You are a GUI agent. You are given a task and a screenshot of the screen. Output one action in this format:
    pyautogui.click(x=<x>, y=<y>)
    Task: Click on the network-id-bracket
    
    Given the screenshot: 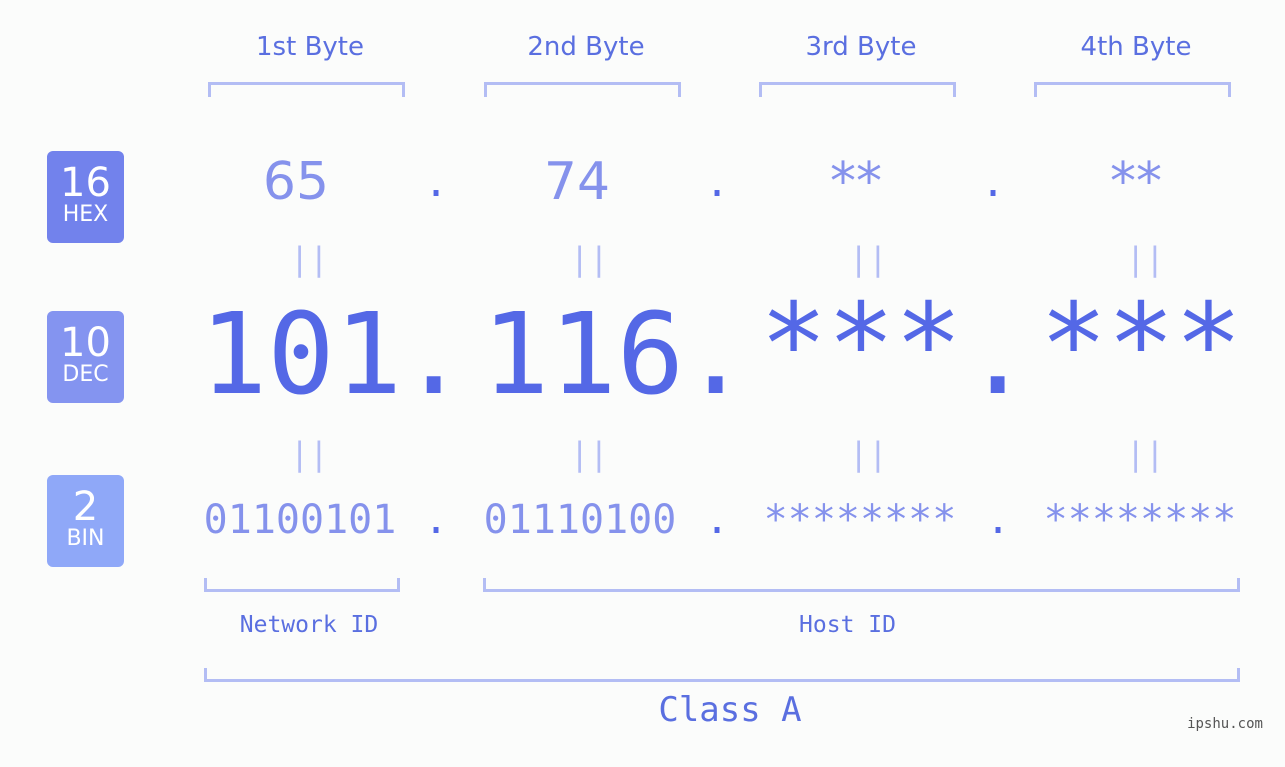 What is the action you would take?
    pyautogui.click(x=302, y=585)
    